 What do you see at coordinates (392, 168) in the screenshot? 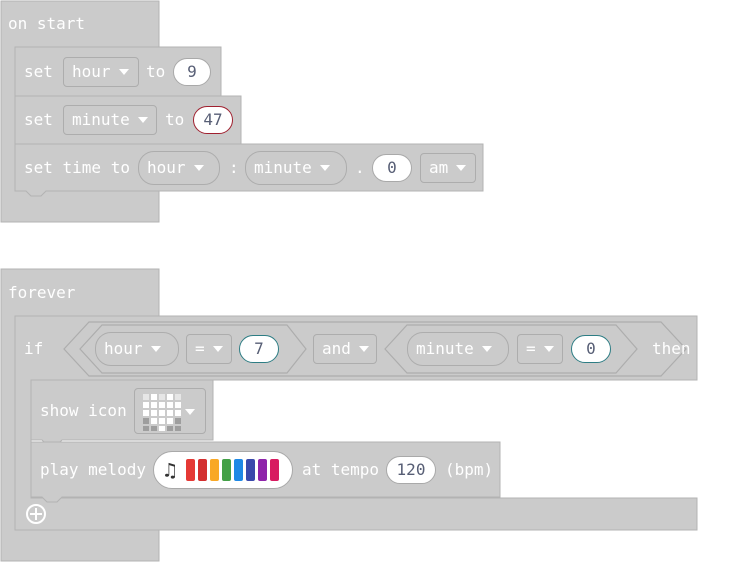
I see `seconds-value-input: 0` at bounding box center [392, 168].